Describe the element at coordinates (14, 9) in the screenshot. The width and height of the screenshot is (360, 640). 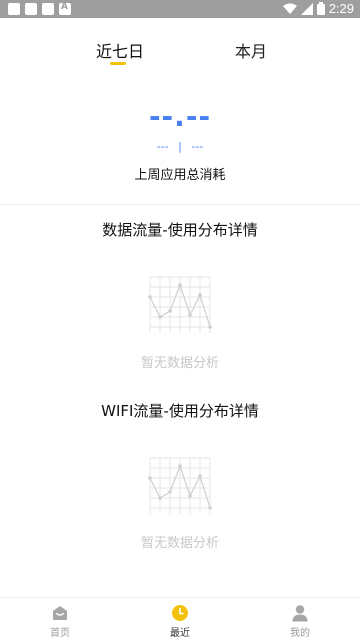
I see `image-icon` at that location.